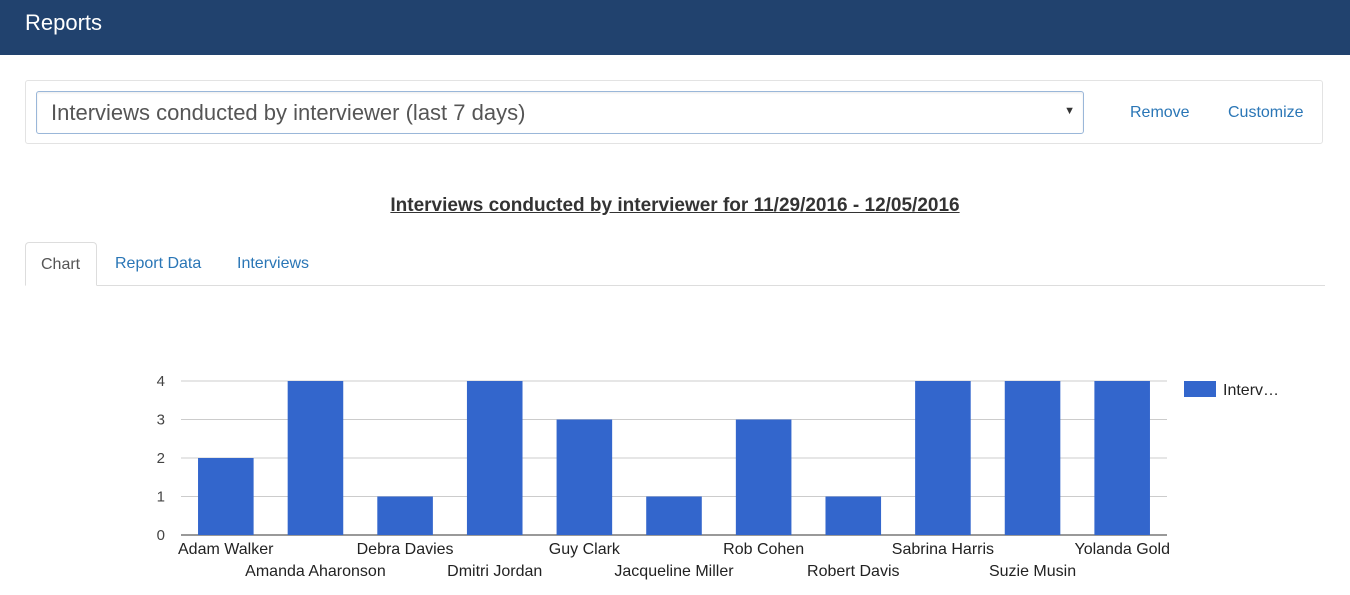 The image size is (1350, 595). I want to click on x-tick-label: Amanda Aharonson, so click(315, 571).